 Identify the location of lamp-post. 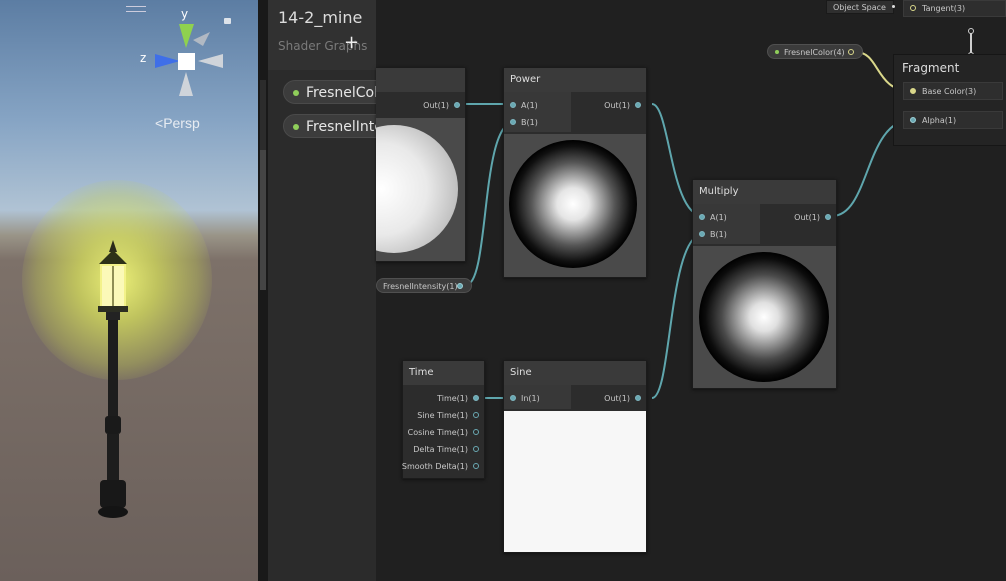
(113, 379).